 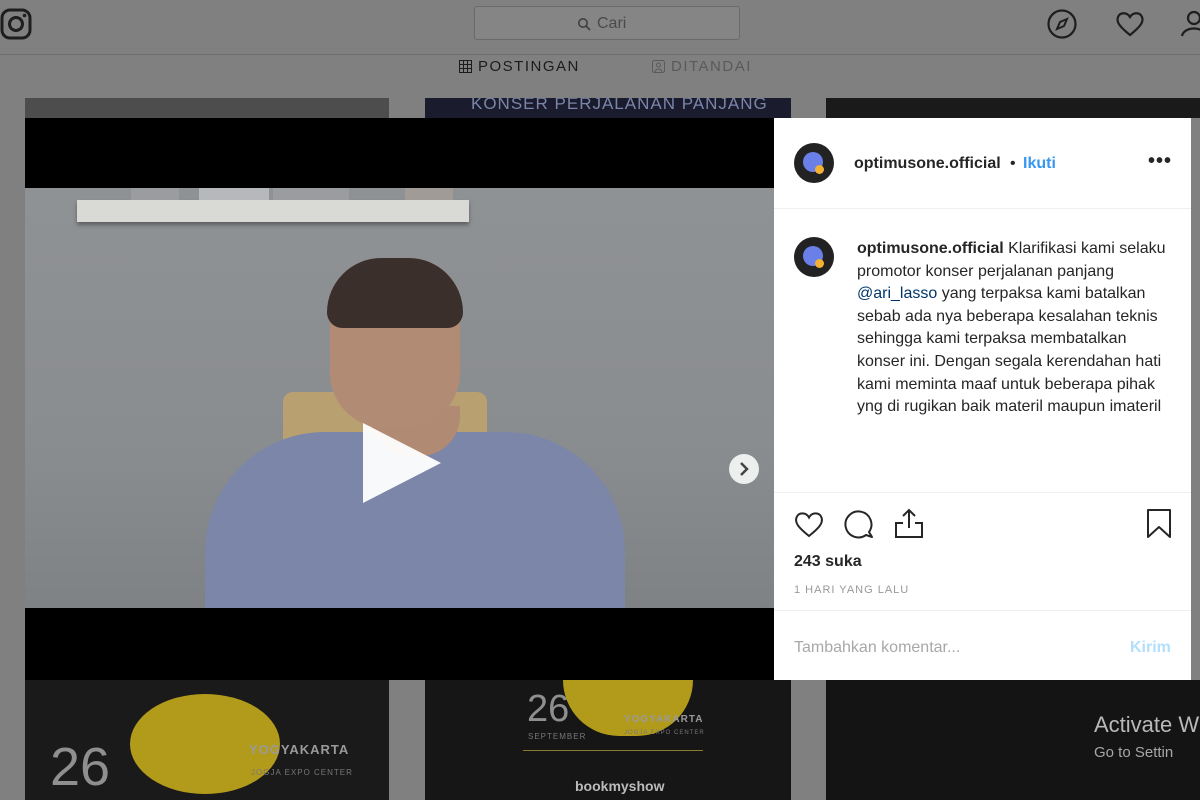 I want to click on thumbnail-month: SEPTEMBER, so click(x=557, y=736).